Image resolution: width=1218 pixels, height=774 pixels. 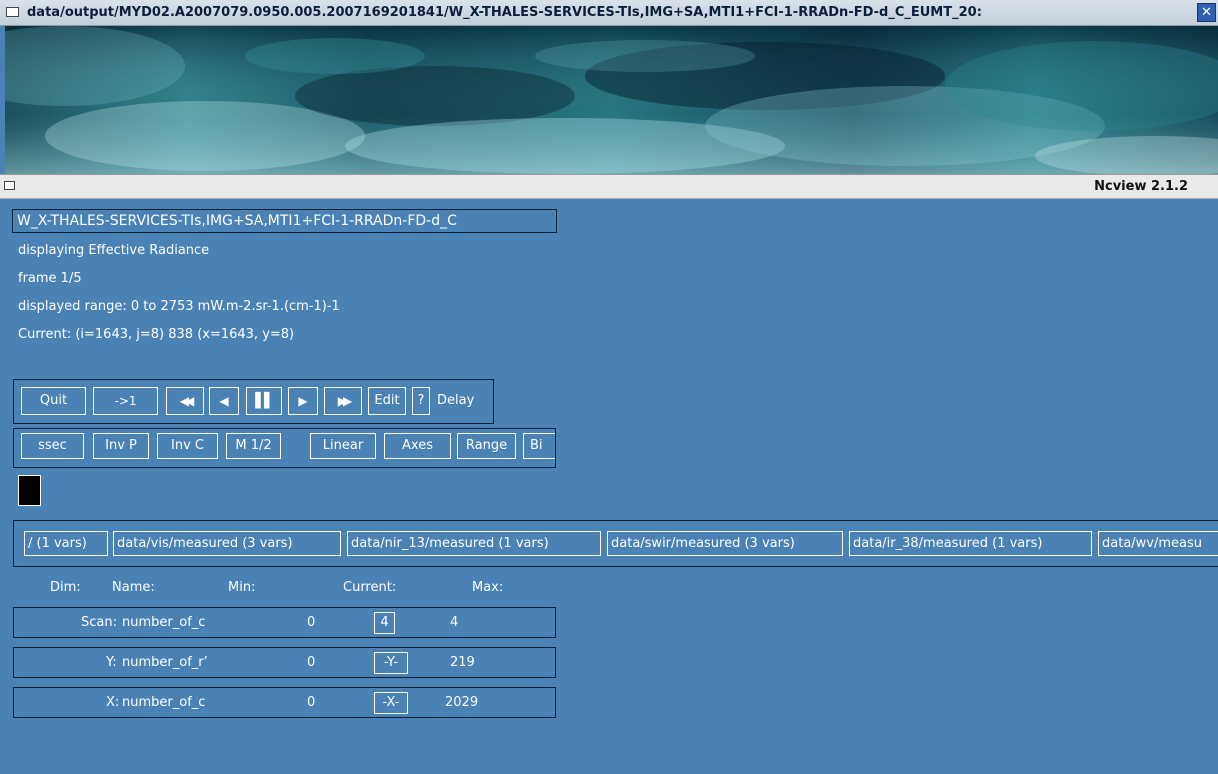 What do you see at coordinates (114, 250) in the screenshot?
I see `displaying-variable: displaying Effective Radiance` at bounding box center [114, 250].